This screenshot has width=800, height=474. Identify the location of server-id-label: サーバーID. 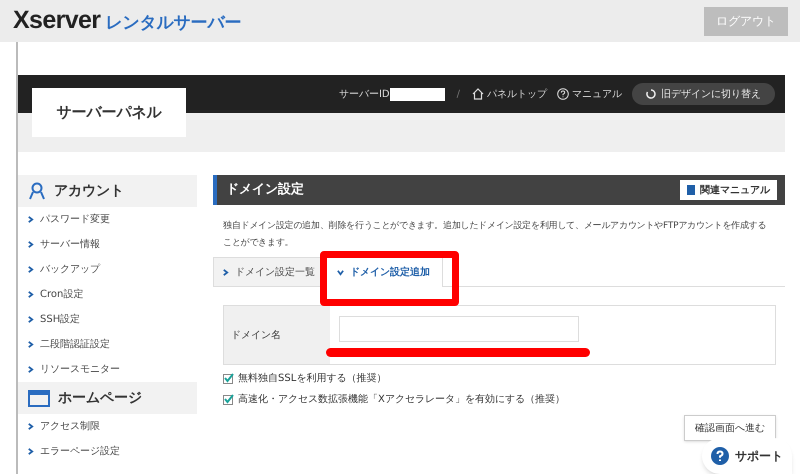
(364, 95).